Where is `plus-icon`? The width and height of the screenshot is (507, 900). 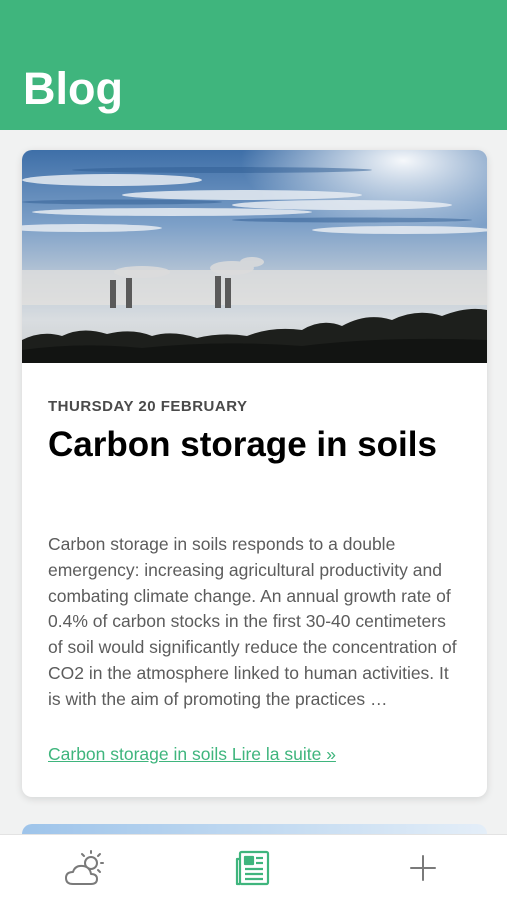
plus-icon is located at coordinates (423, 868).